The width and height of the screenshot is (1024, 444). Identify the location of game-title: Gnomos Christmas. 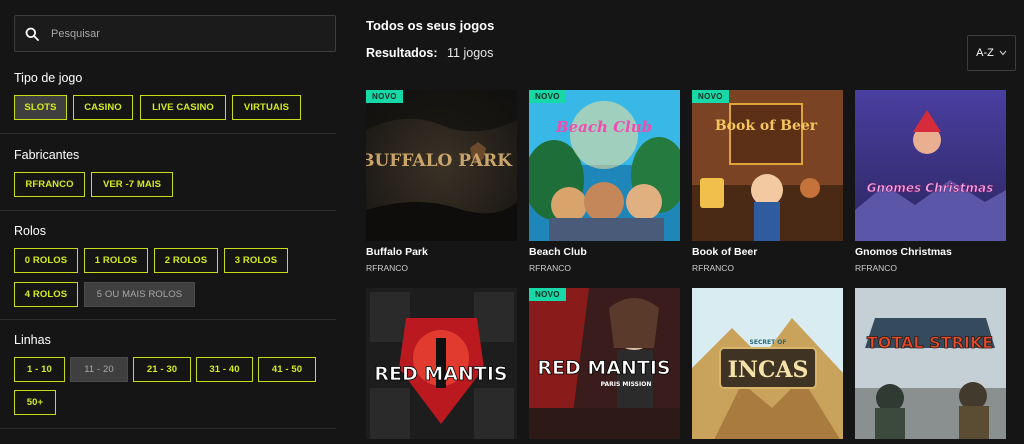
(903, 252).